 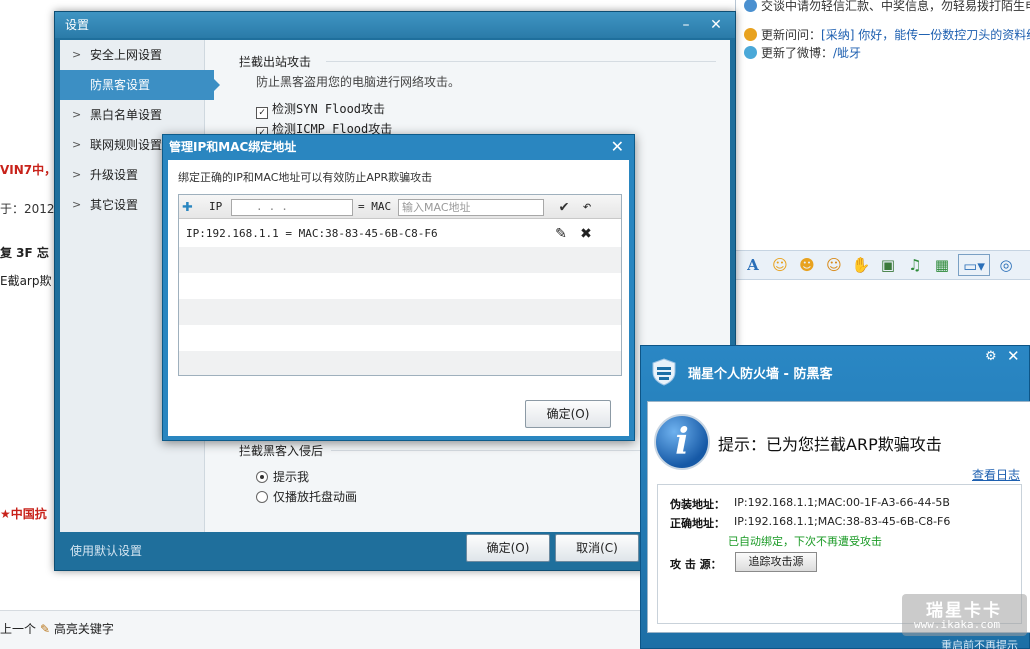 What do you see at coordinates (315, 497) in the screenshot?
I see `radio-label: 仅播放托盘动画` at bounding box center [315, 497].